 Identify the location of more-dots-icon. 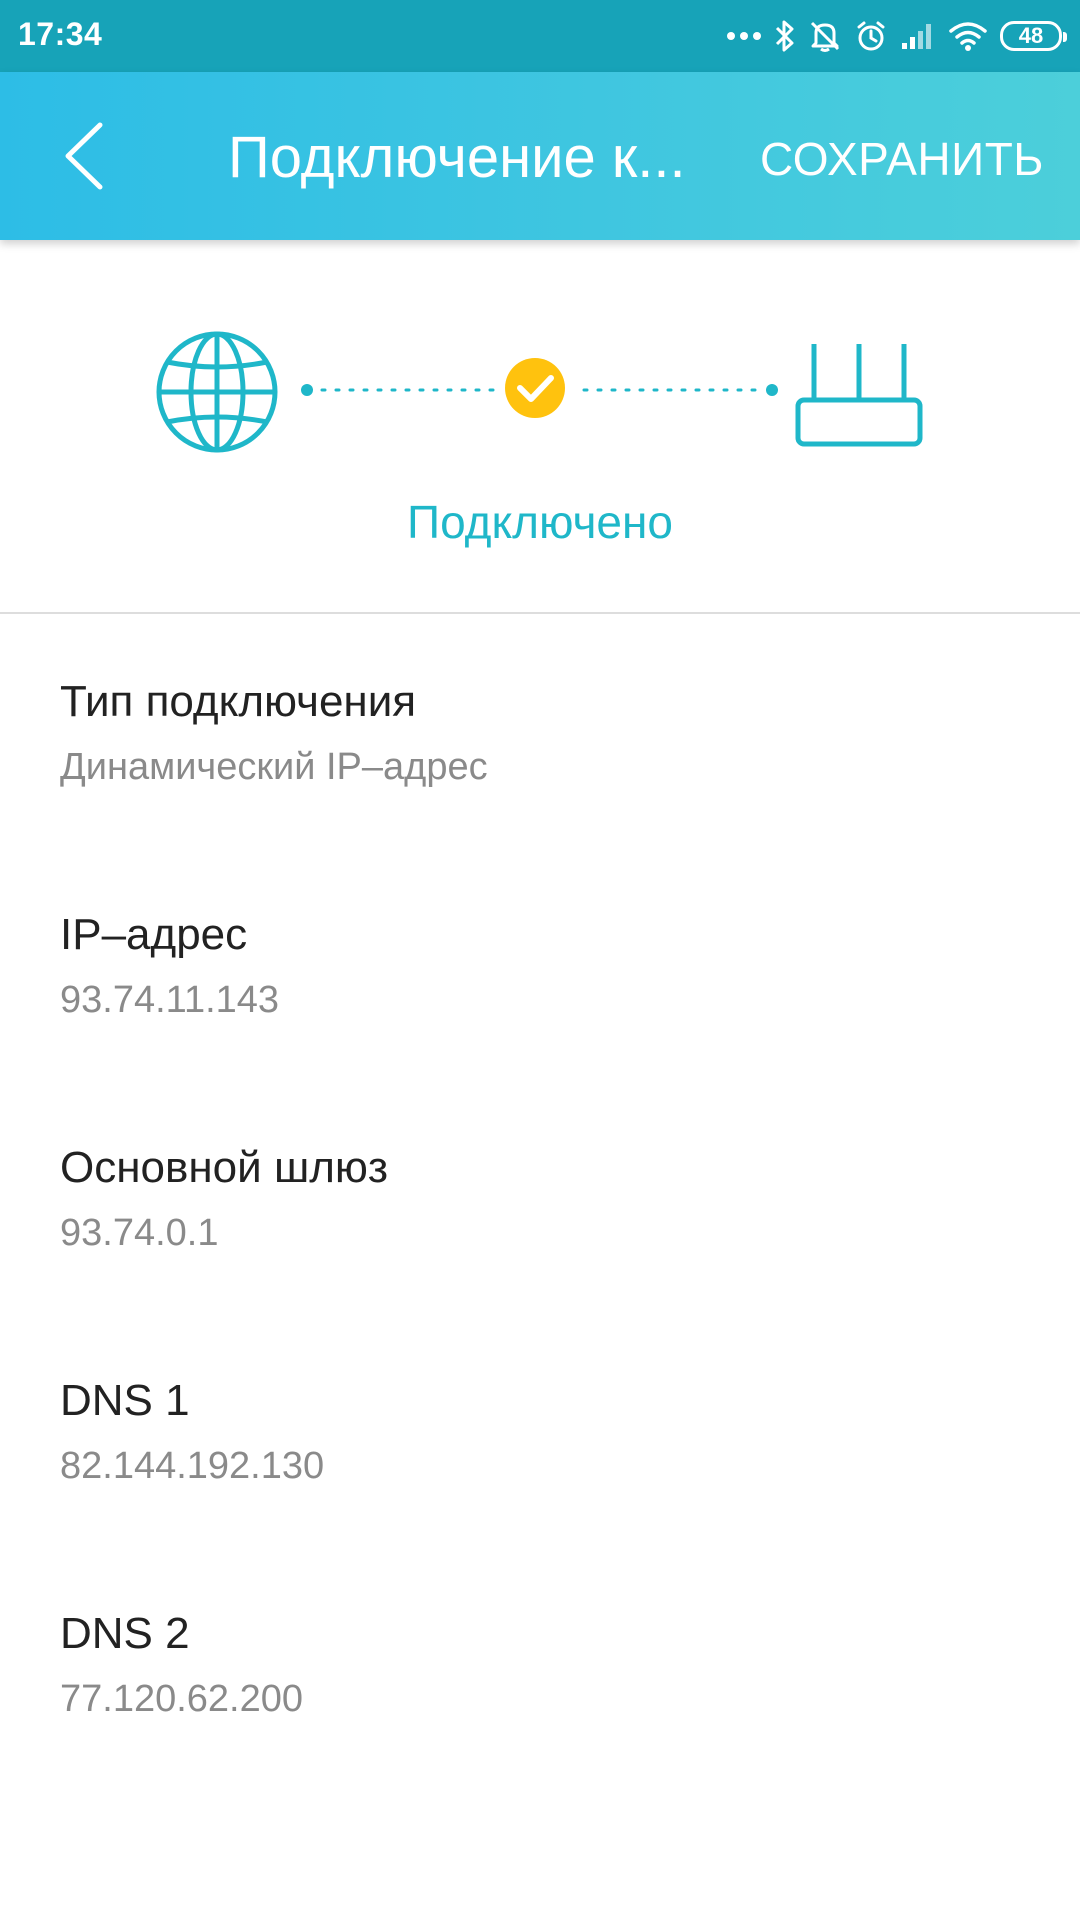
(744, 36).